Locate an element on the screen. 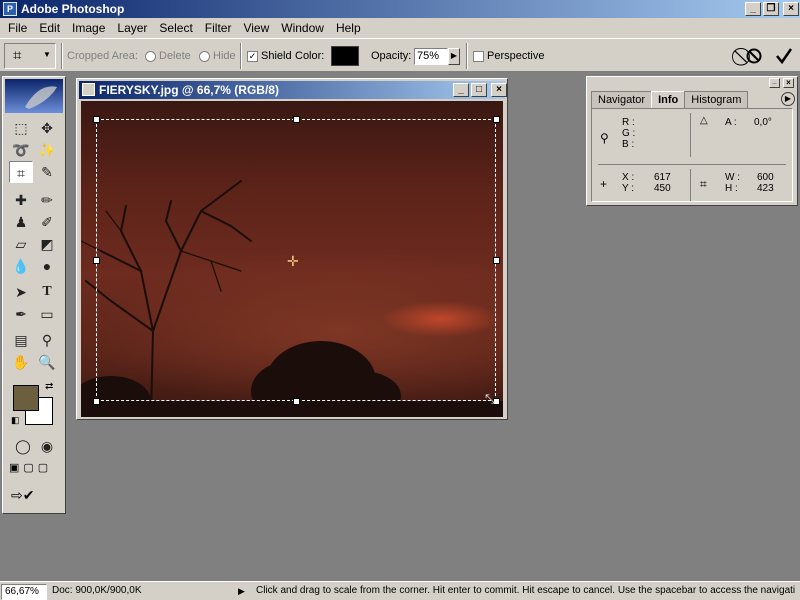 The height and width of the screenshot is (600, 800). crop-tool-icon: ⌗ is located at coordinates (21, 172).